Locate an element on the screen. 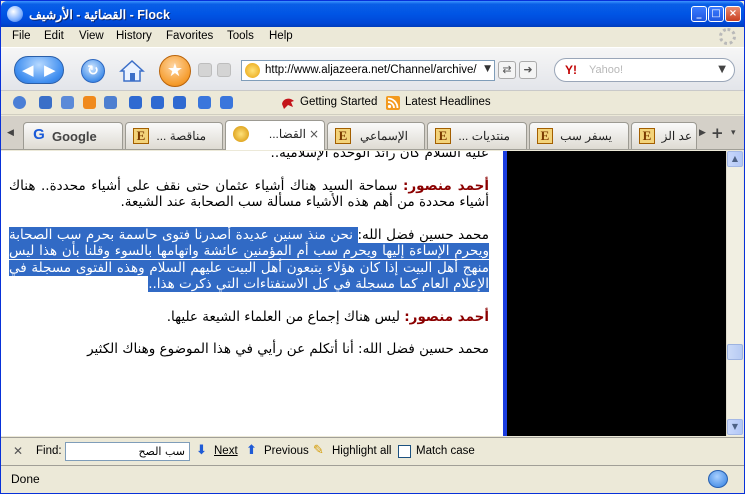 The image size is (745, 494). bookmarks-toolbar: Getting Started Latest Headlines is located at coordinates (372, 103).